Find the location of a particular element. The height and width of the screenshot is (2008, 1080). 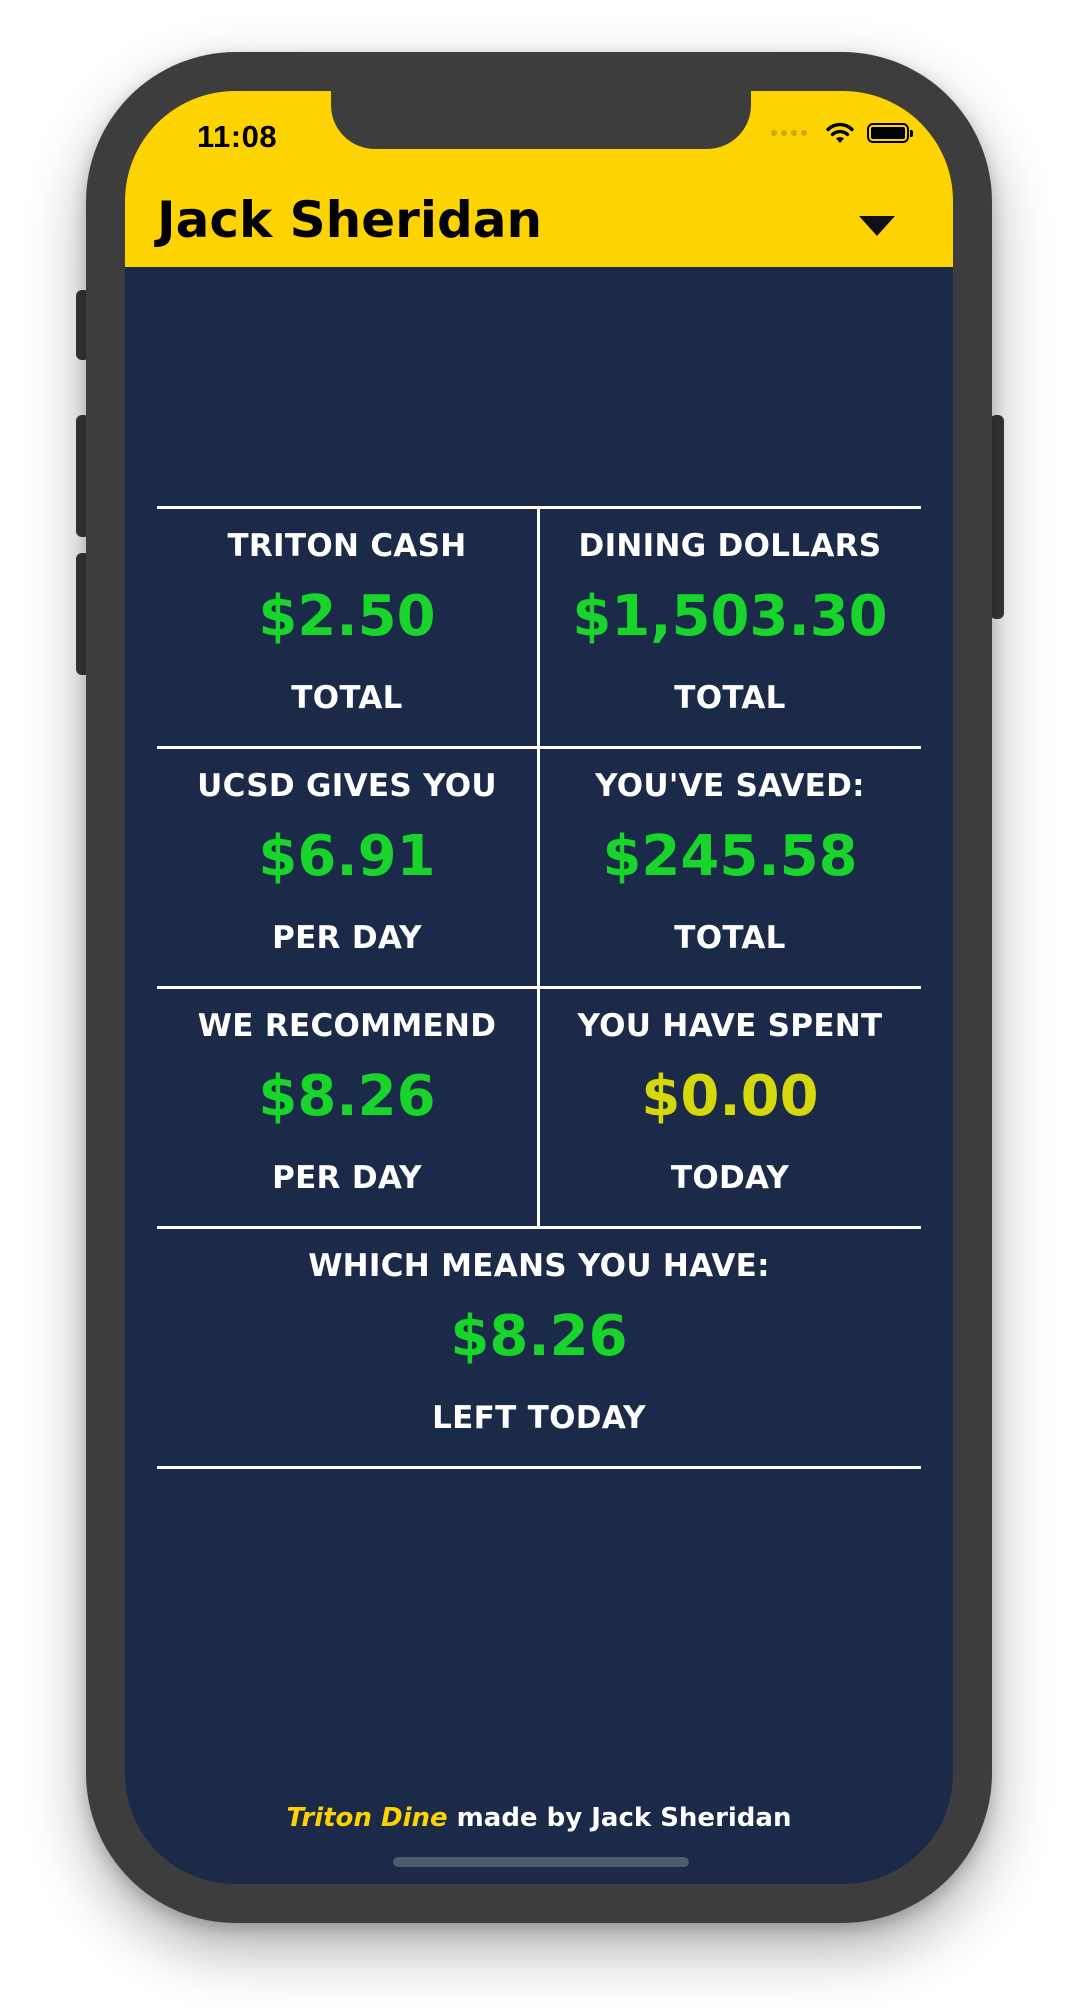

ucsd-gives-sub: PER DAY is located at coordinates (347, 938).